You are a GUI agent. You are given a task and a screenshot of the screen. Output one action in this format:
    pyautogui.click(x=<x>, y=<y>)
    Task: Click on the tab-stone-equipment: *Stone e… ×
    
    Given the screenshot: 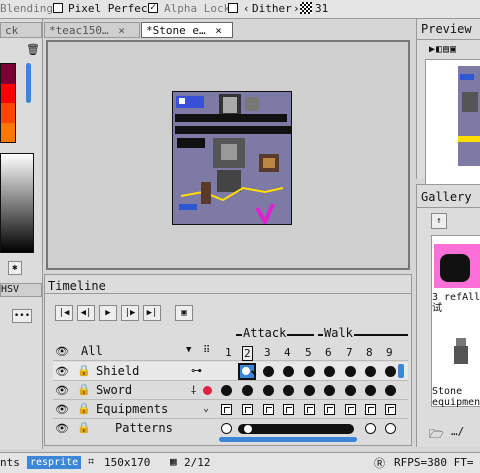 What is the action you would take?
    pyautogui.click(x=187, y=30)
    